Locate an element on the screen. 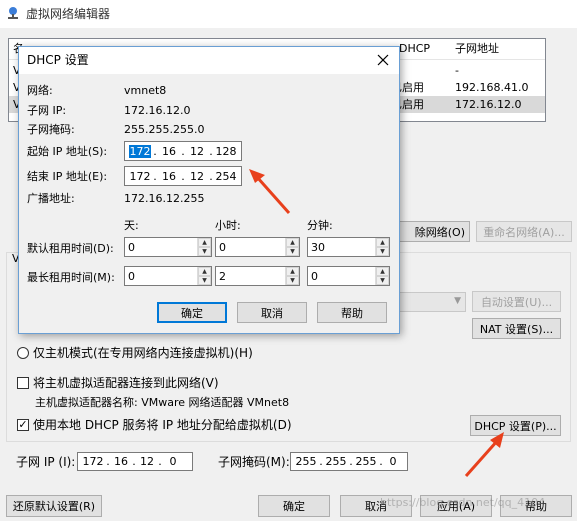 The height and width of the screenshot is (521, 577). dialog-ok-button: 确定 is located at coordinates (192, 312).